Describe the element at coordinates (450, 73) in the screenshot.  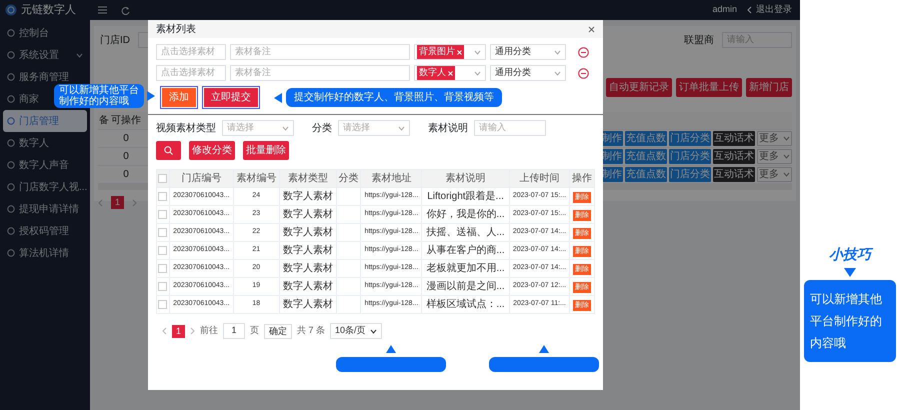
I see `type-select: 数字人` at that location.